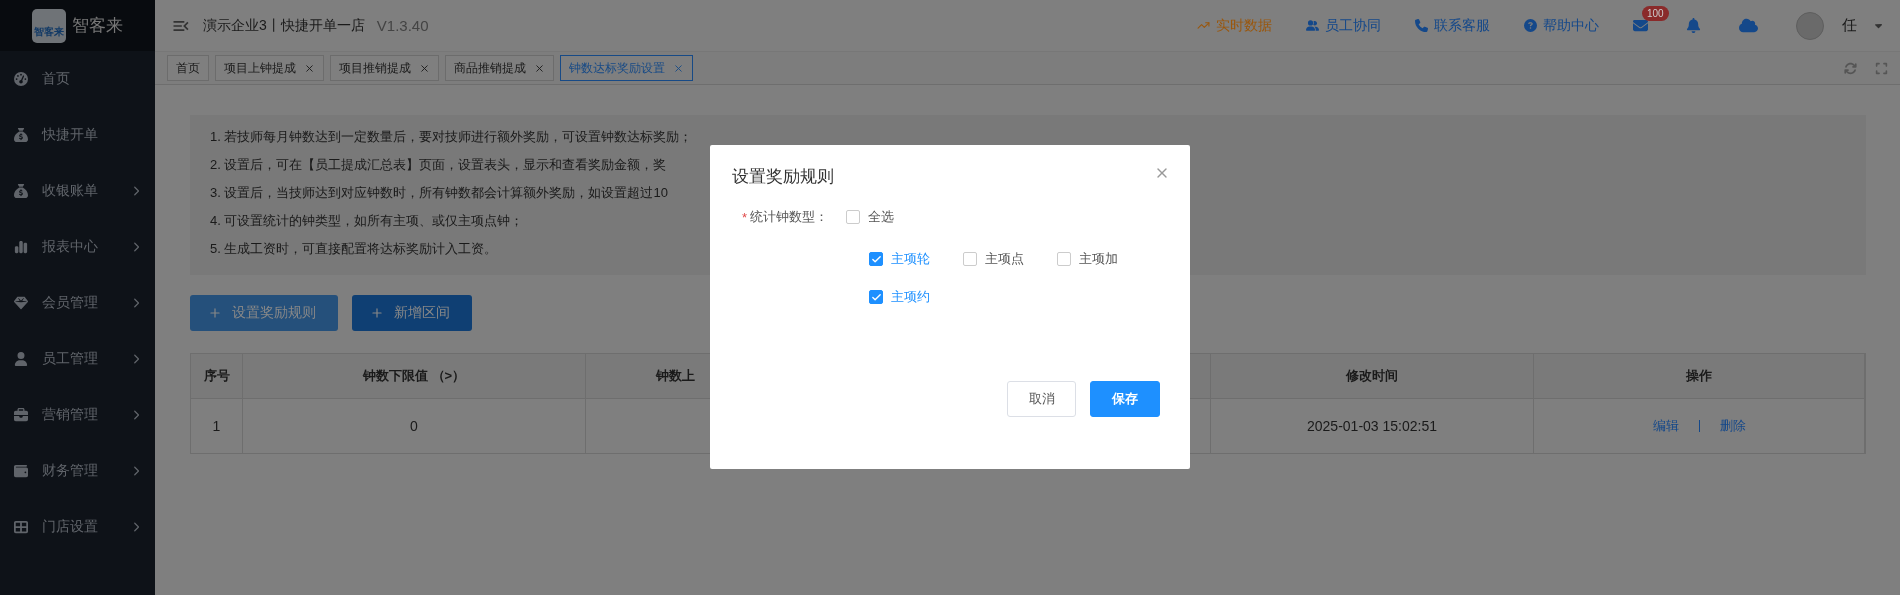 The image size is (1900, 595). Describe the element at coordinates (499, 68) in the screenshot. I see `tab: 商品推销提成` at that location.